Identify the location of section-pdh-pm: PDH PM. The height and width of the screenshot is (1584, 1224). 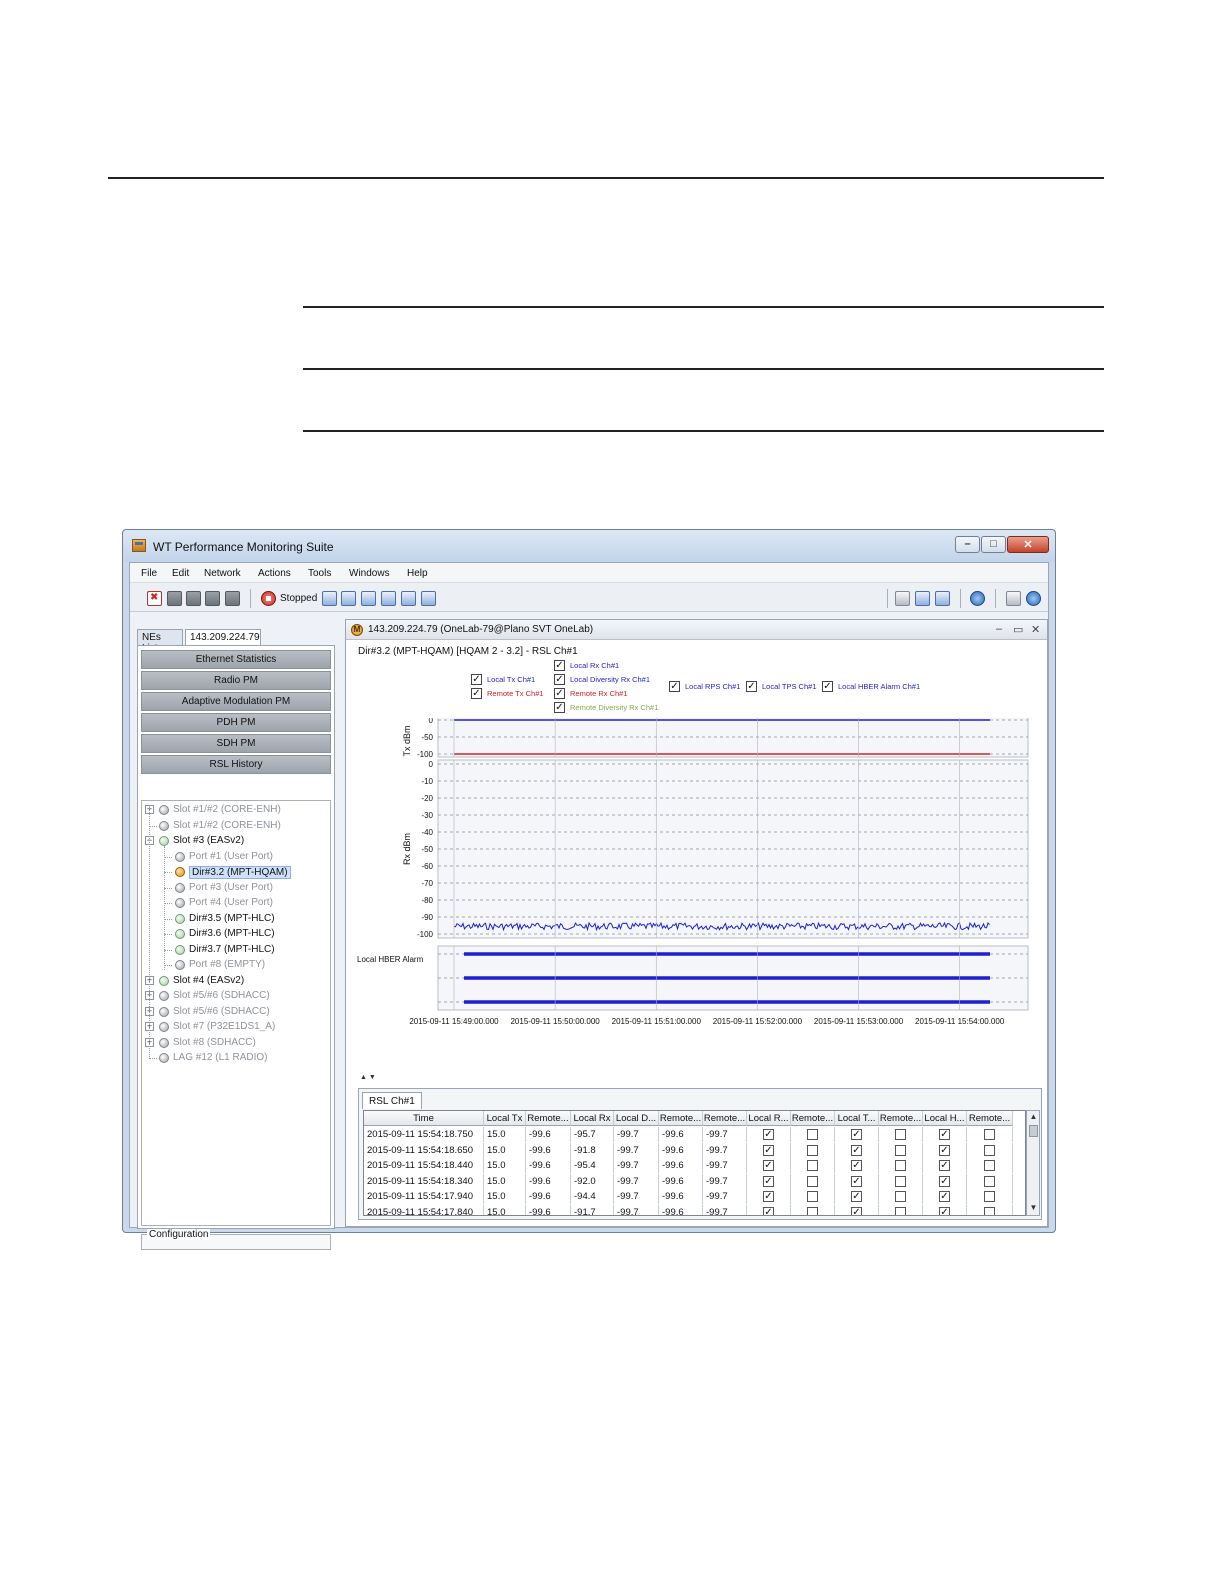
(236, 722).